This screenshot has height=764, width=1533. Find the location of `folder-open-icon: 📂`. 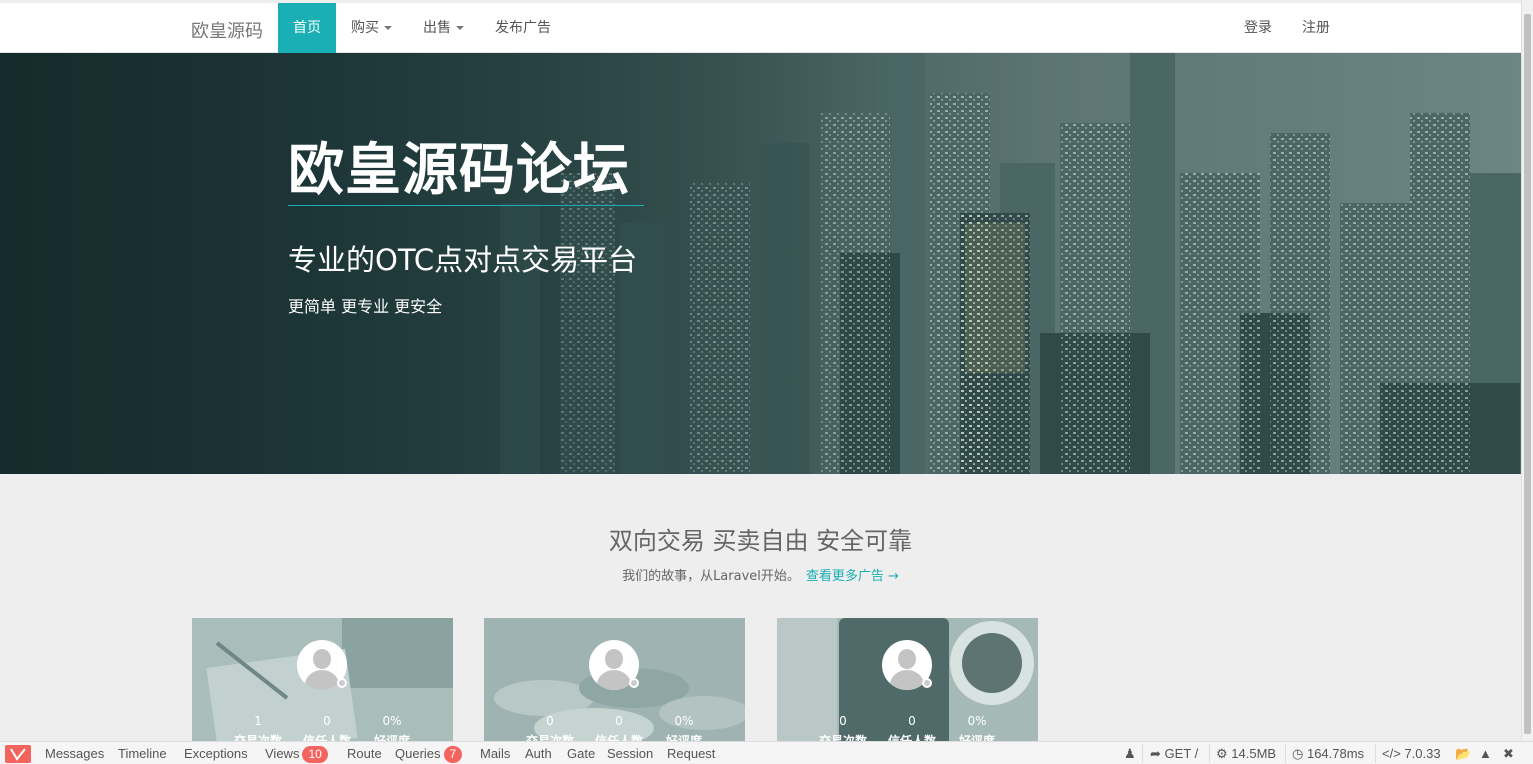

folder-open-icon: 📂 is located at coordinates (1463, 754).